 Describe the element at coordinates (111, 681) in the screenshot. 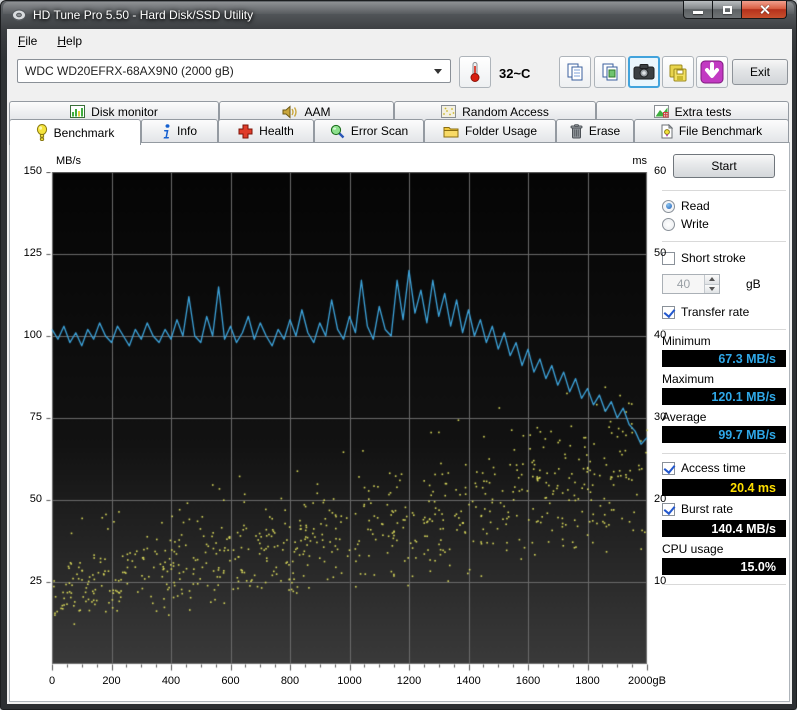

I see `x-tick-label: 200` at that location.